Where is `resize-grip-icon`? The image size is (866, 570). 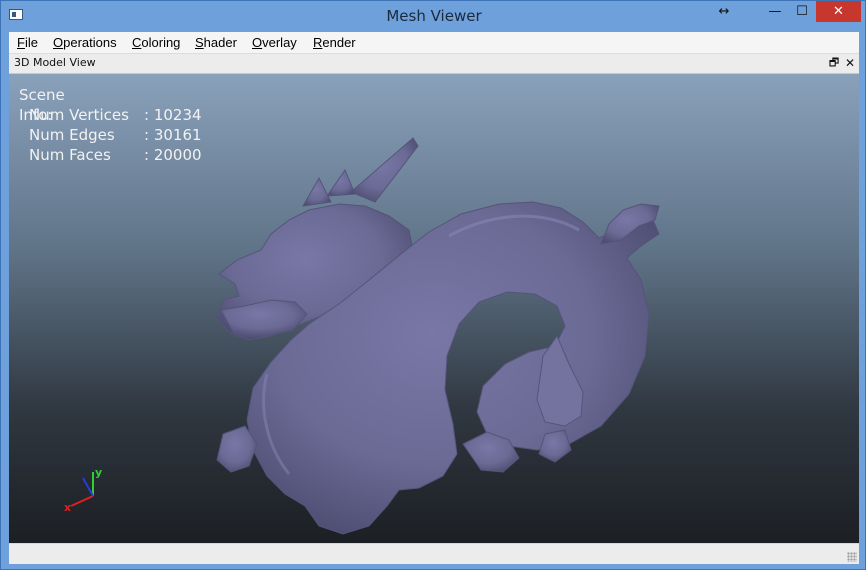 resize-grip-icon is located at coordinates (852, 557).